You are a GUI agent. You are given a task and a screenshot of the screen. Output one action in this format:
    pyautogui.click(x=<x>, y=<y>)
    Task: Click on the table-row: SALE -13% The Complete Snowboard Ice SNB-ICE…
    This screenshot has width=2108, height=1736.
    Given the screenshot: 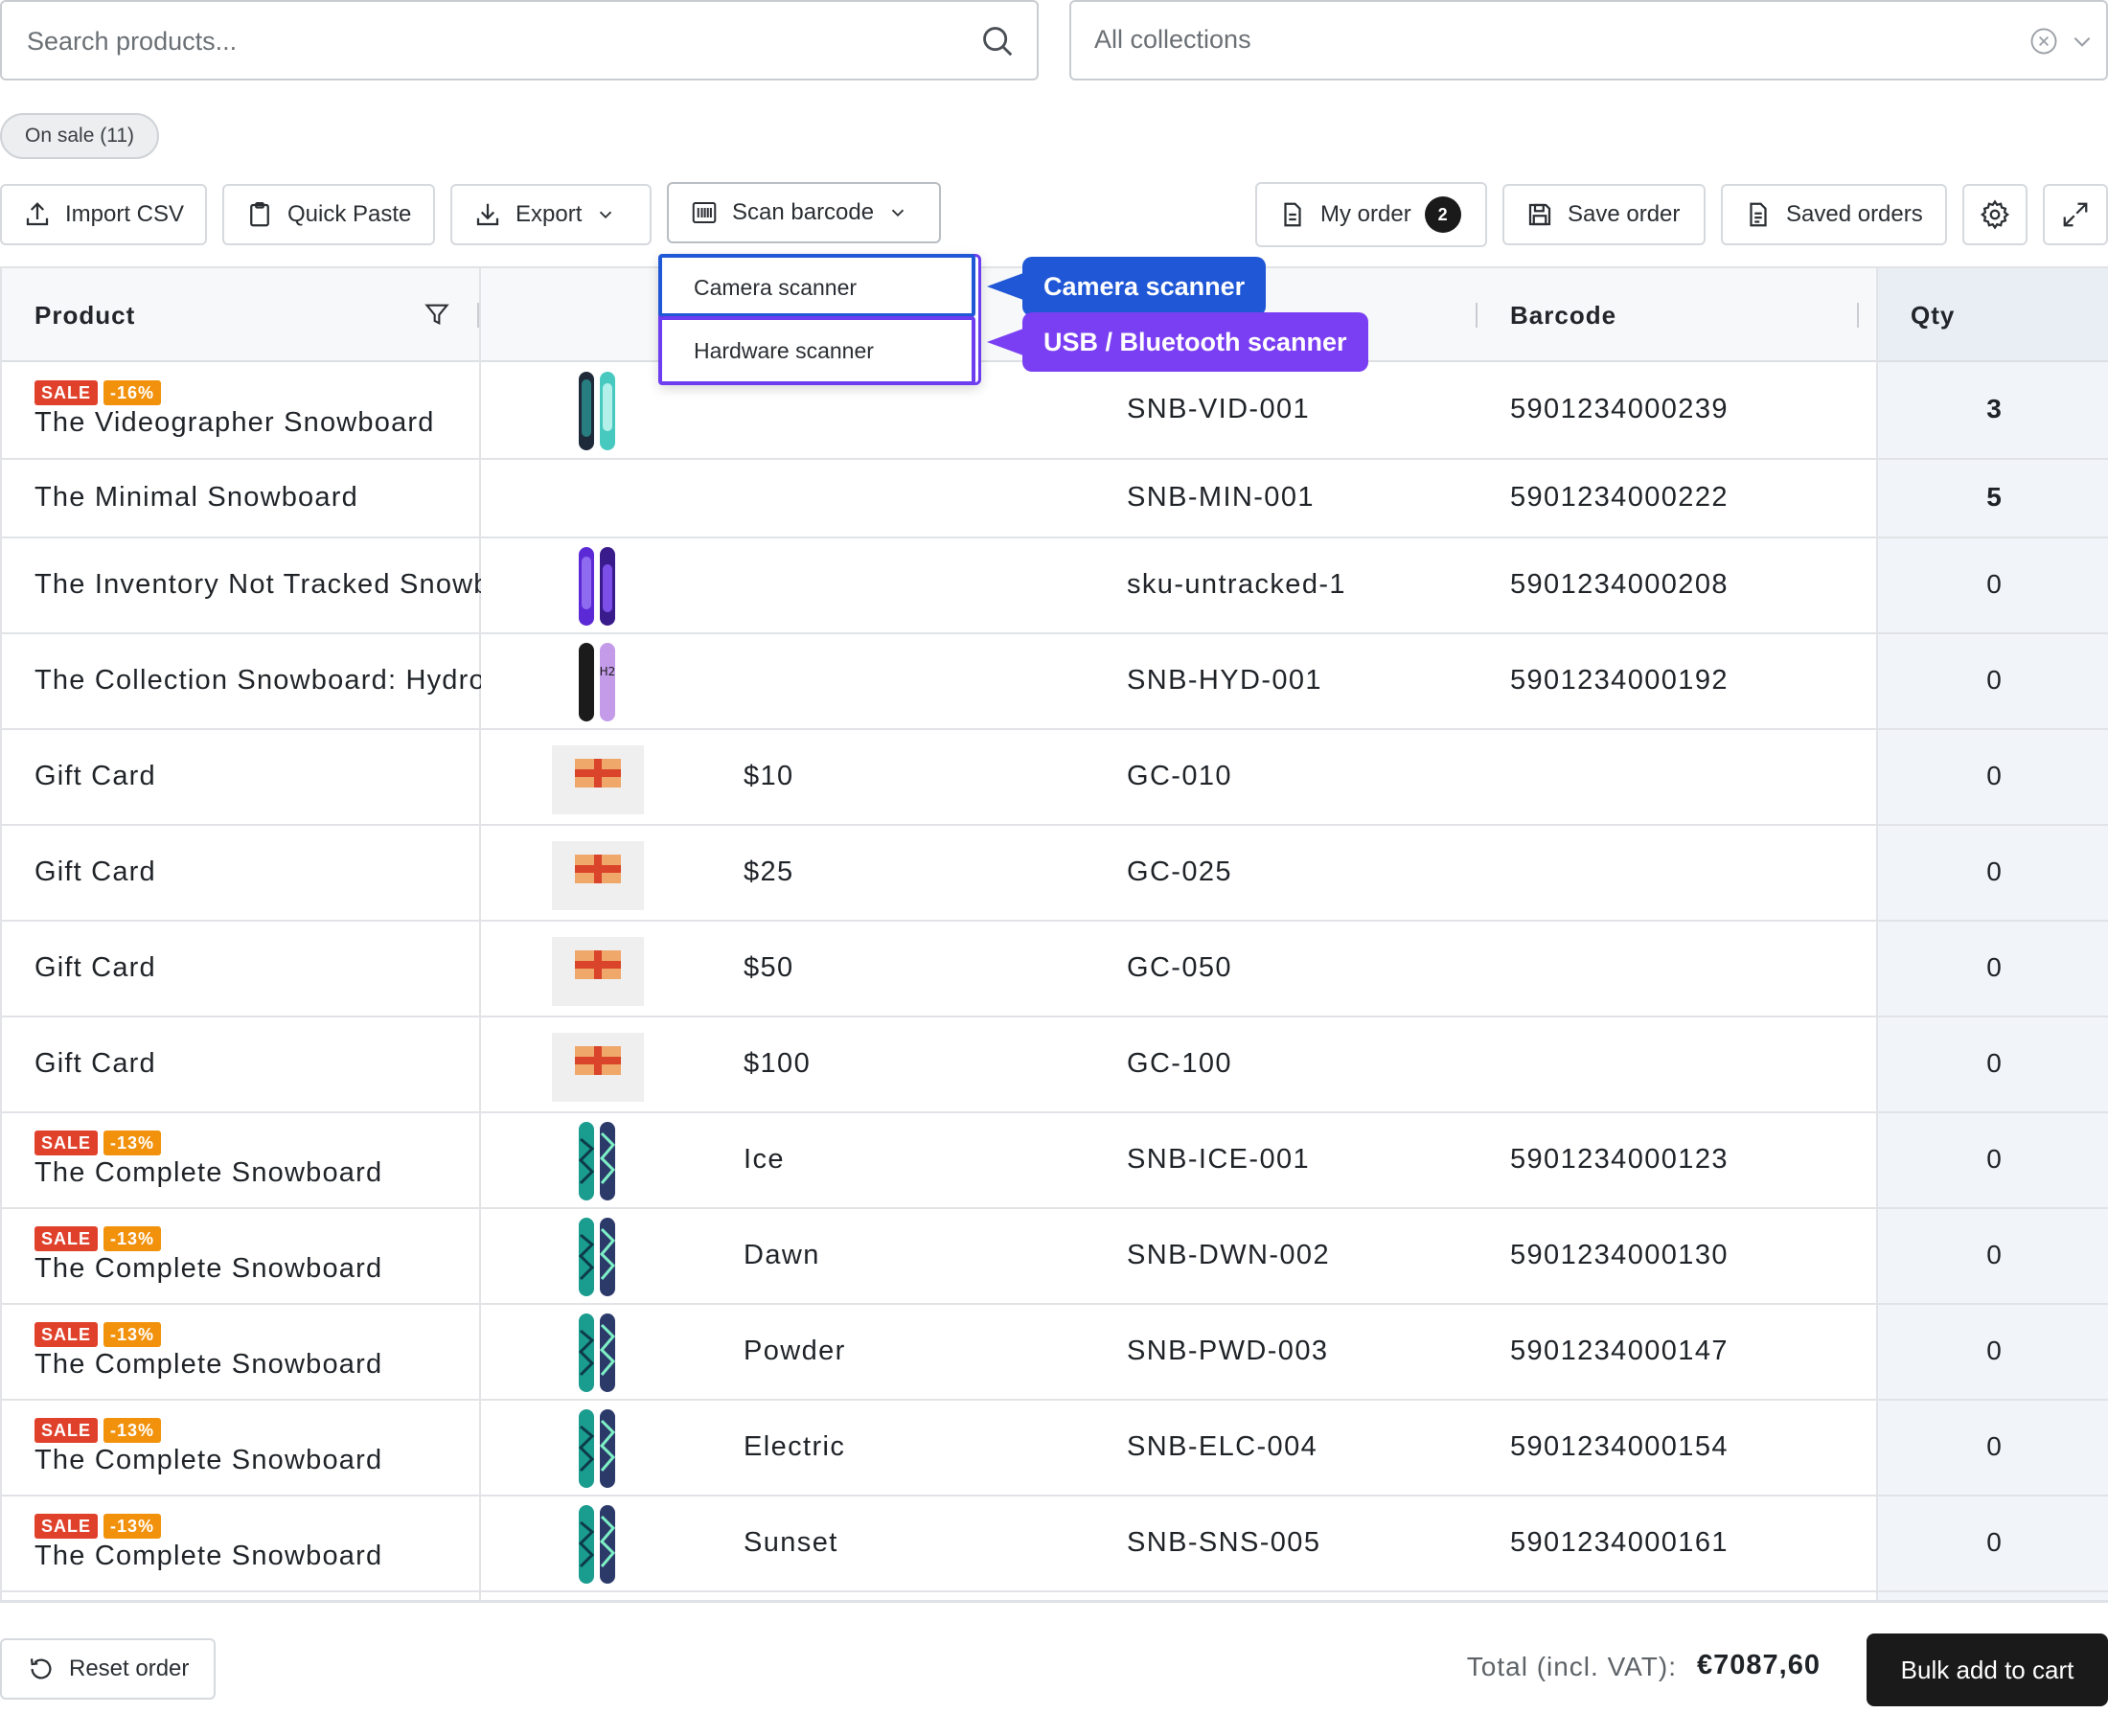 What is the action you would take?
    pyautogui.click(x=1055, y=1161)
    